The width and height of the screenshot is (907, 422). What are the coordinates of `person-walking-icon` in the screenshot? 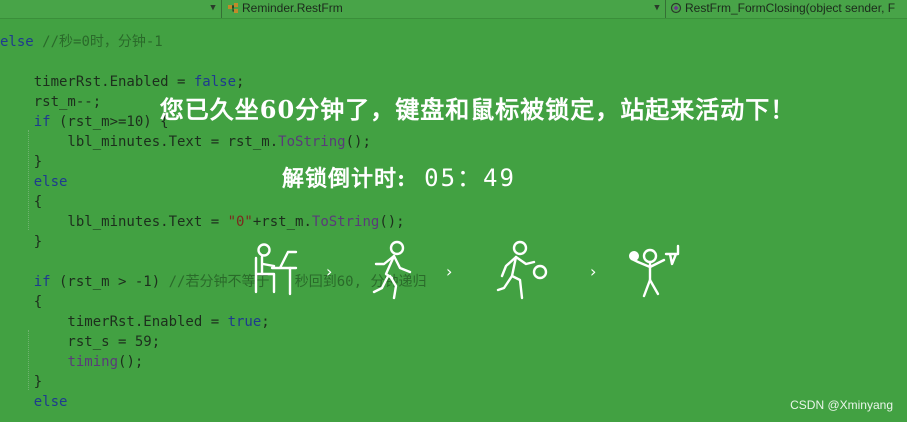 It's located at (392, 270).